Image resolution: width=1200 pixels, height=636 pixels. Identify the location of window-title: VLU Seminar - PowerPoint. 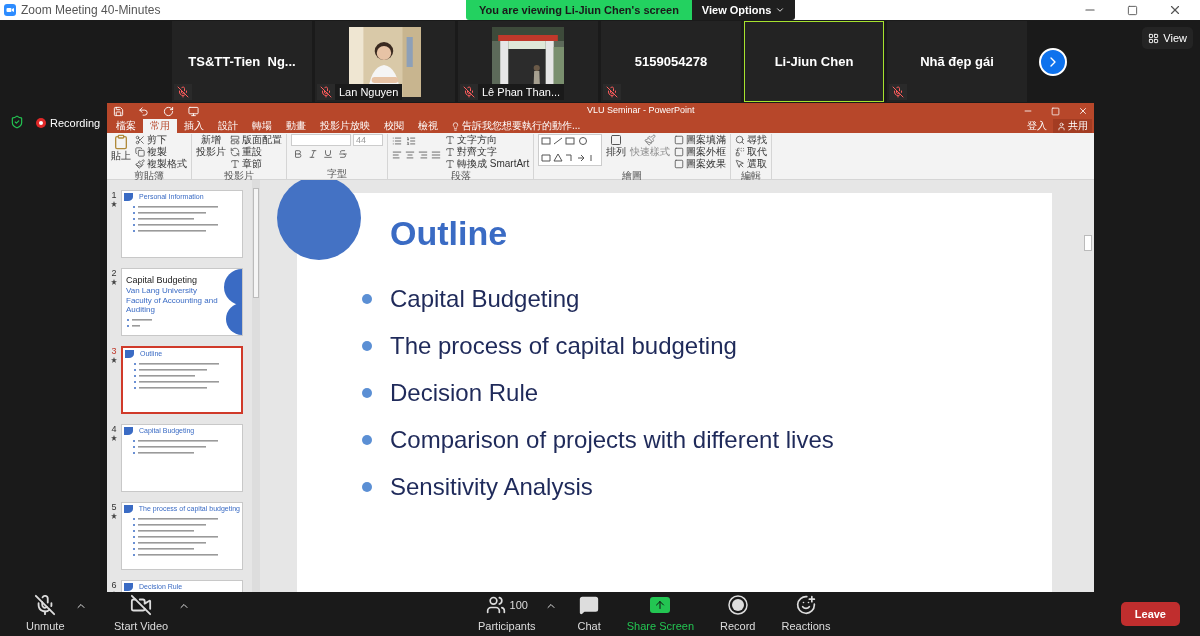
(641, 111).